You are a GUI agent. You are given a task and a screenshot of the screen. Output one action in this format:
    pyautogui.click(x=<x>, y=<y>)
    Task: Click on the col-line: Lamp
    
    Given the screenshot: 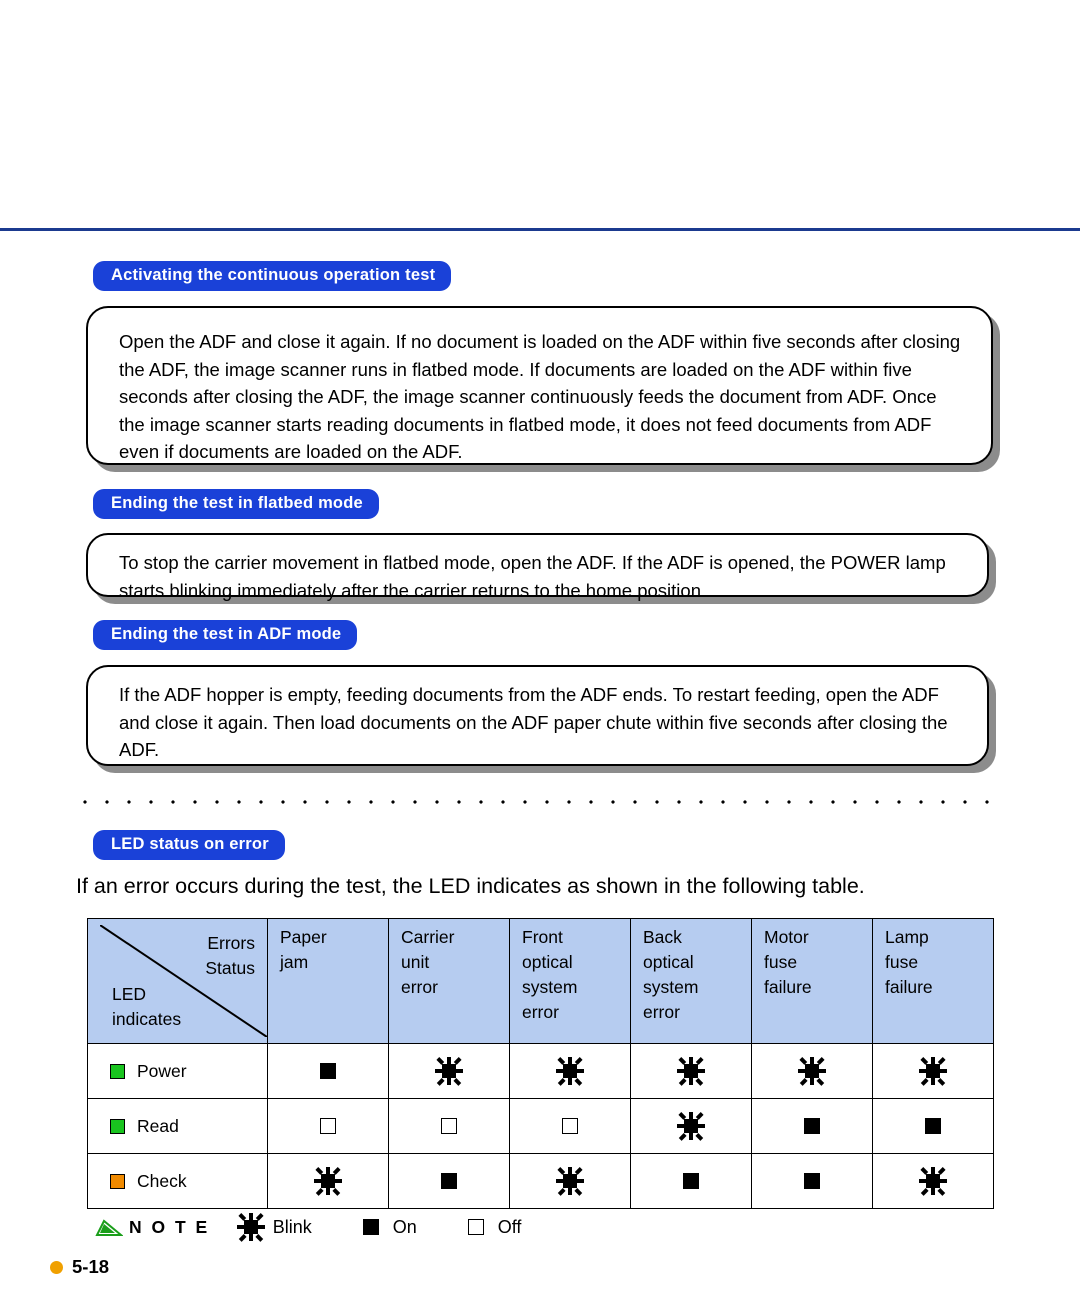 What is the action you would take?
    pyautogui.click(x=907, y=937)
    